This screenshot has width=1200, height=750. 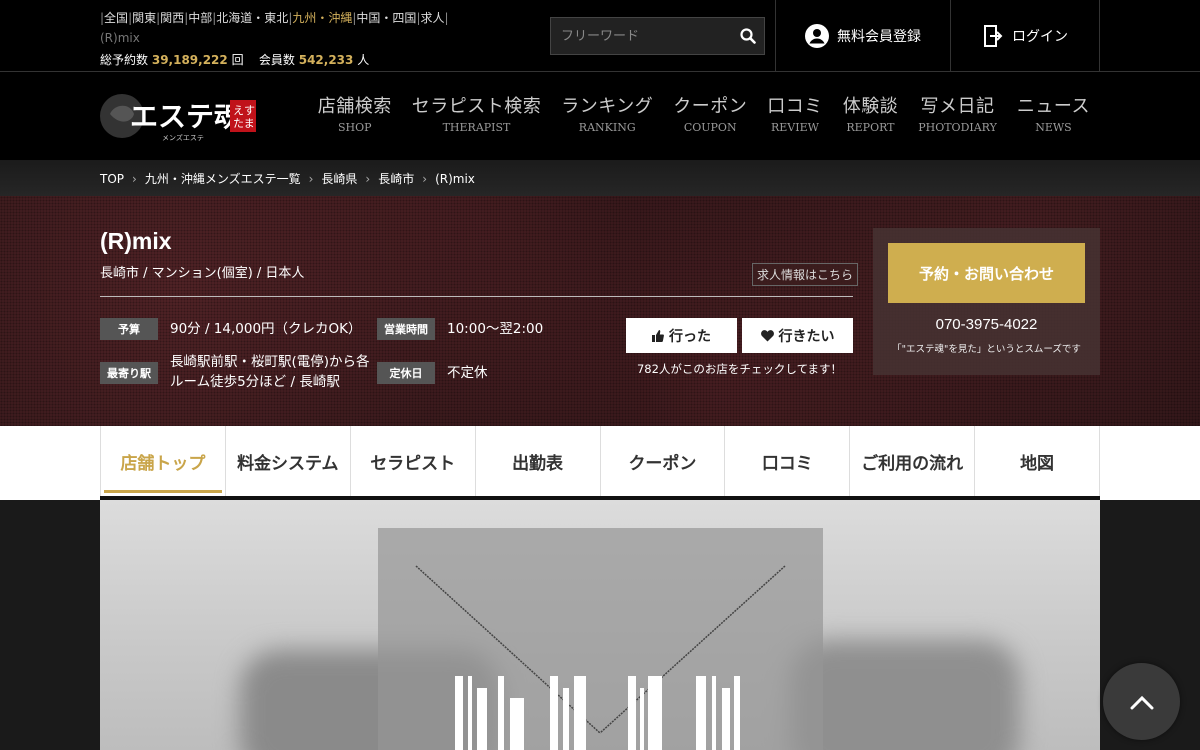 I want to click on site-logo: エステ魂 えす たま メンズエステ, so click(x=180, y=116).